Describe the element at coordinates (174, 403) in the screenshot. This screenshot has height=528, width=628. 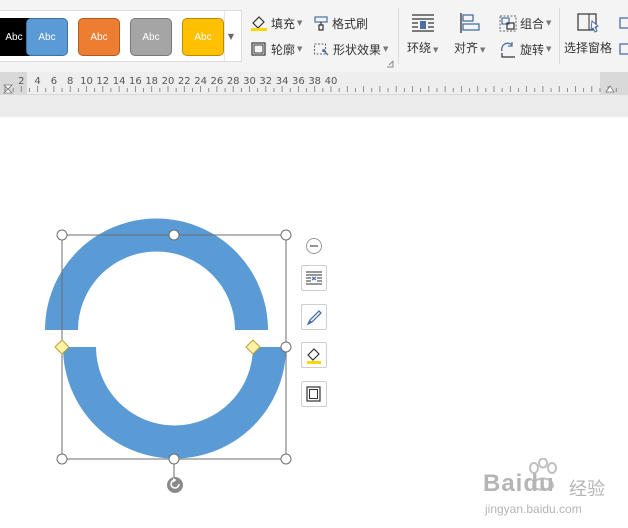
I see `ring-bottom-half` at that location.